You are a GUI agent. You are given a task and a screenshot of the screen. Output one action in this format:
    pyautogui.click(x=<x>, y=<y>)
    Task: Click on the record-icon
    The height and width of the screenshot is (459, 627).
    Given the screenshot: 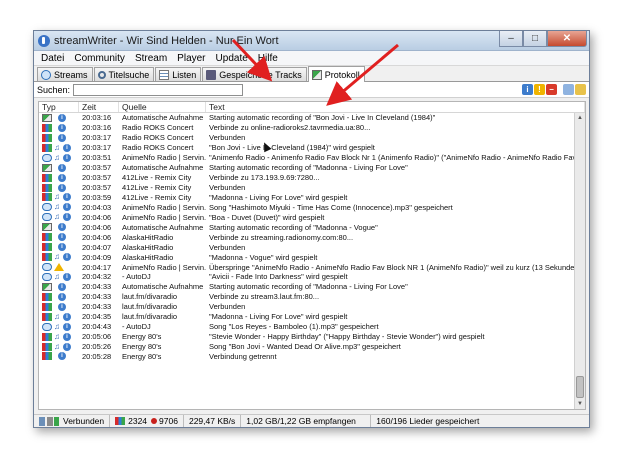 What is the action you would take?
    pyautogui.click(x=154, y=421)
    